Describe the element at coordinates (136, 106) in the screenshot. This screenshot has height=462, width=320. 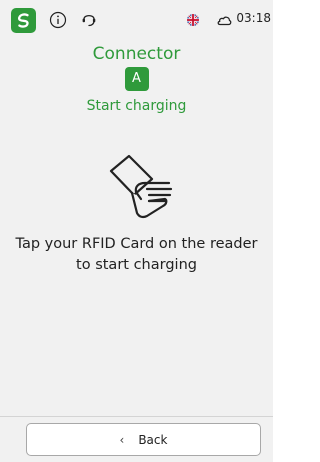
I see `charging-status-label: Start charging` at that location.